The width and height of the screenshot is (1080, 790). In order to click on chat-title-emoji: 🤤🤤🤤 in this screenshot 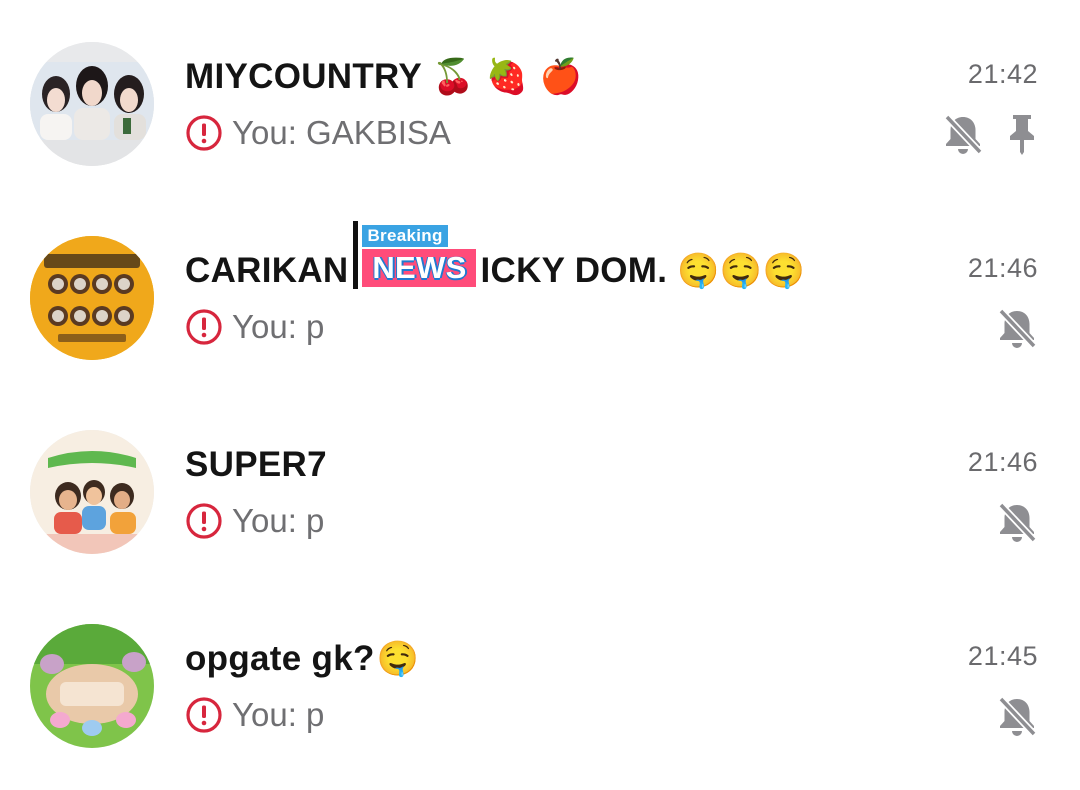, I will do `click(741, 271)`.